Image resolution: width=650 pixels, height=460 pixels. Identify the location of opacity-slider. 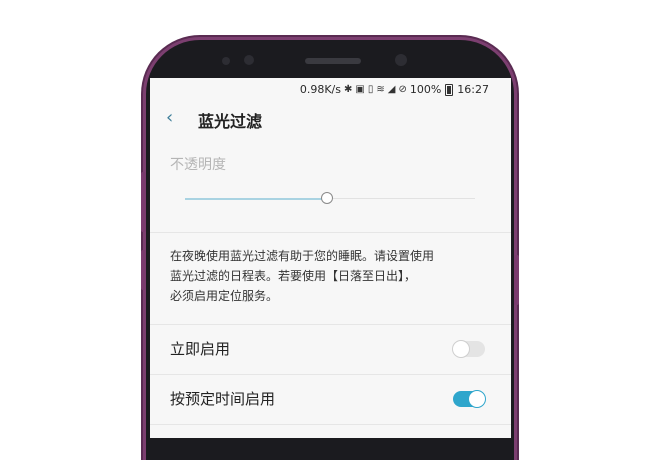
(330, 199).